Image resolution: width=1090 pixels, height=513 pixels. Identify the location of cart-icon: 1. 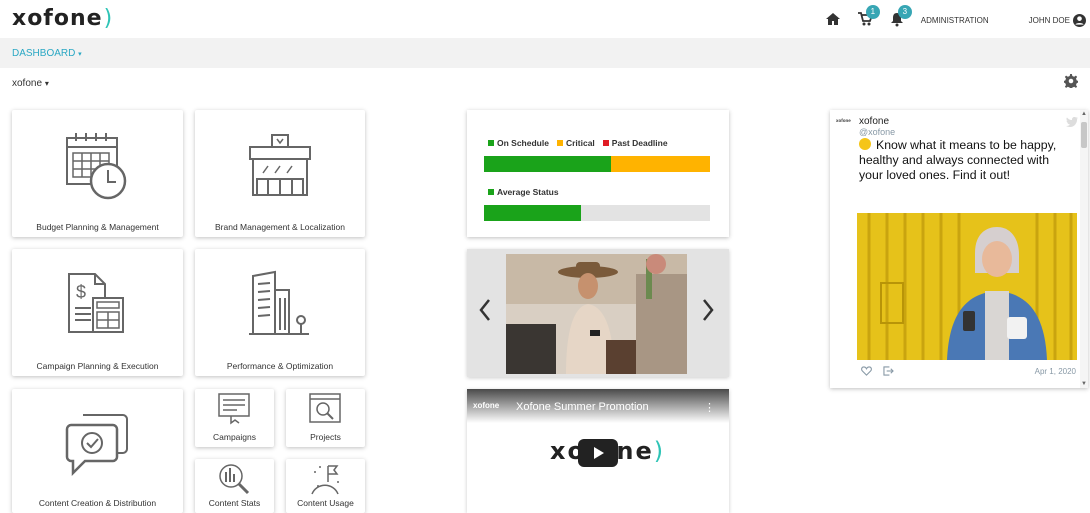
(868, 17).